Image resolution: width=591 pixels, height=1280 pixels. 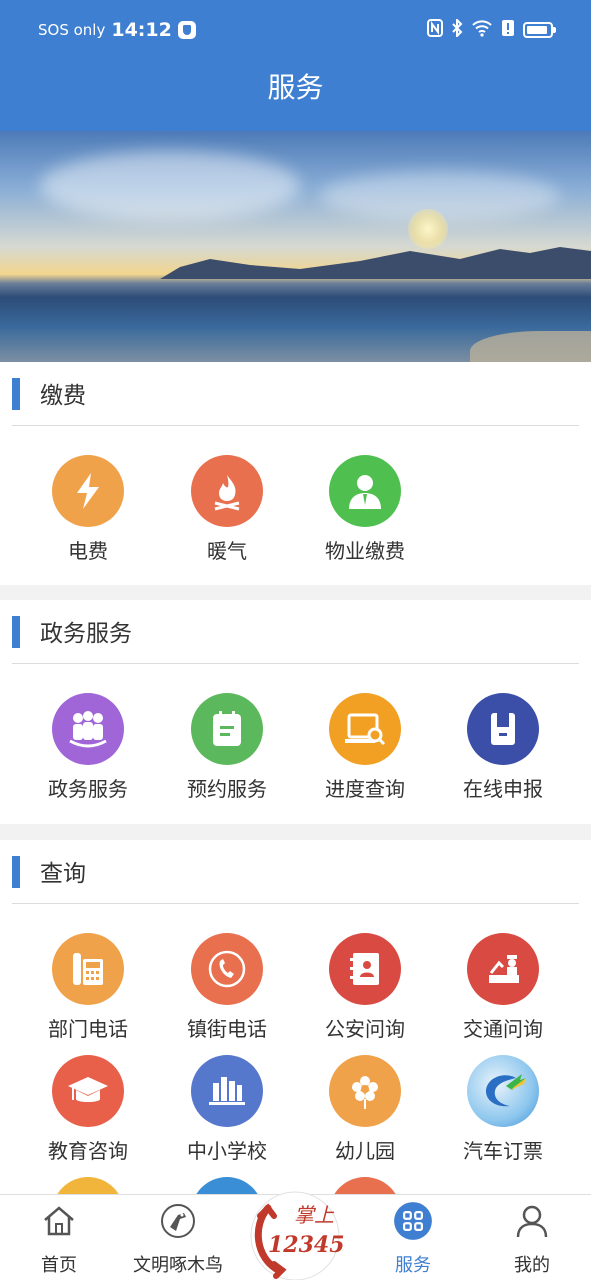 What do you see at coordinates (503, 729) in the screenshot?
I see `folder-icon` at bounding box center [503, 729].